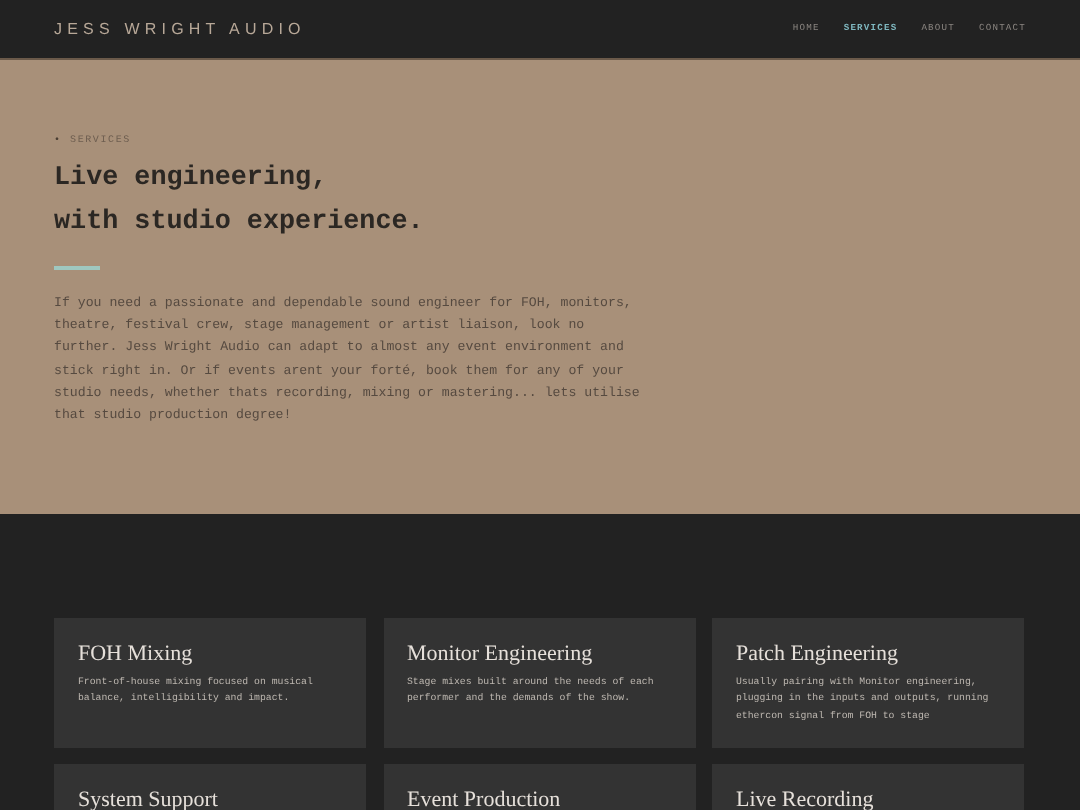  I want to click on card-title: Patch Engineering, so click(818, 654).